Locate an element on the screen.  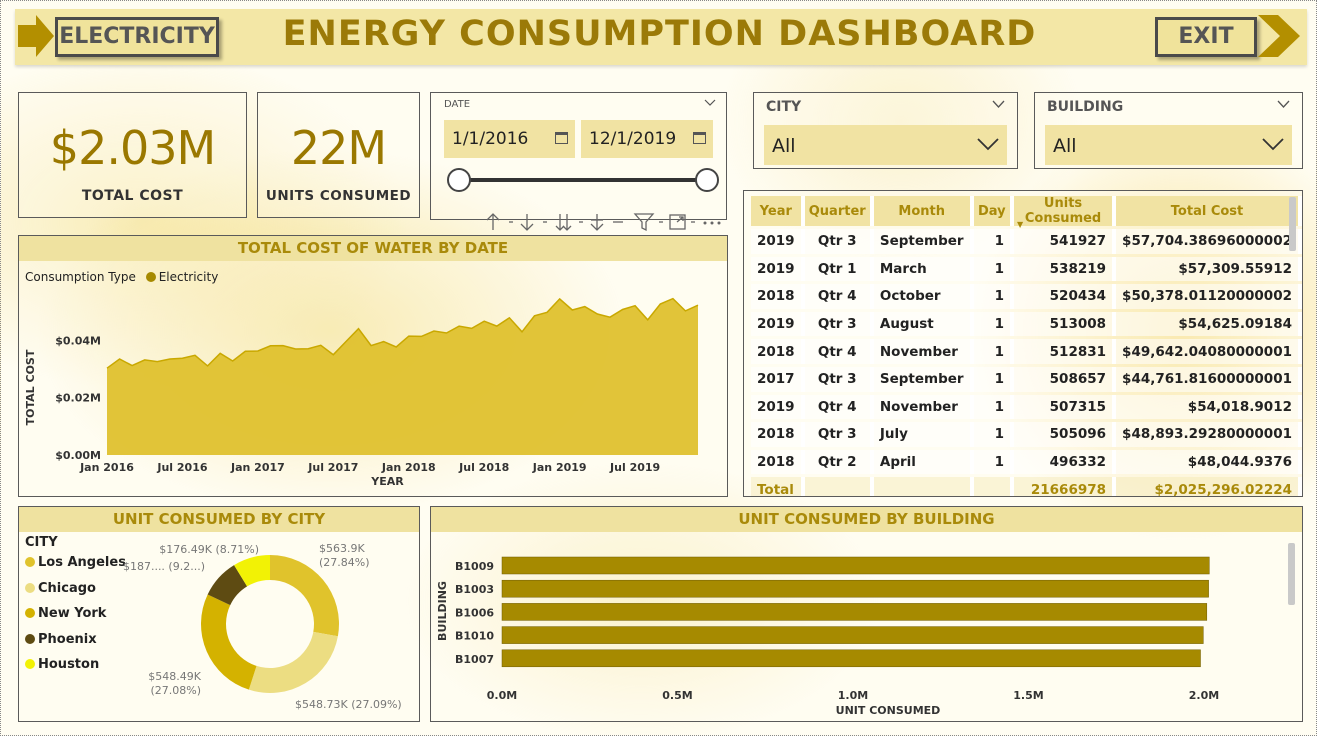
units-consumed-value: 22M is located at coordinates (338, 148).